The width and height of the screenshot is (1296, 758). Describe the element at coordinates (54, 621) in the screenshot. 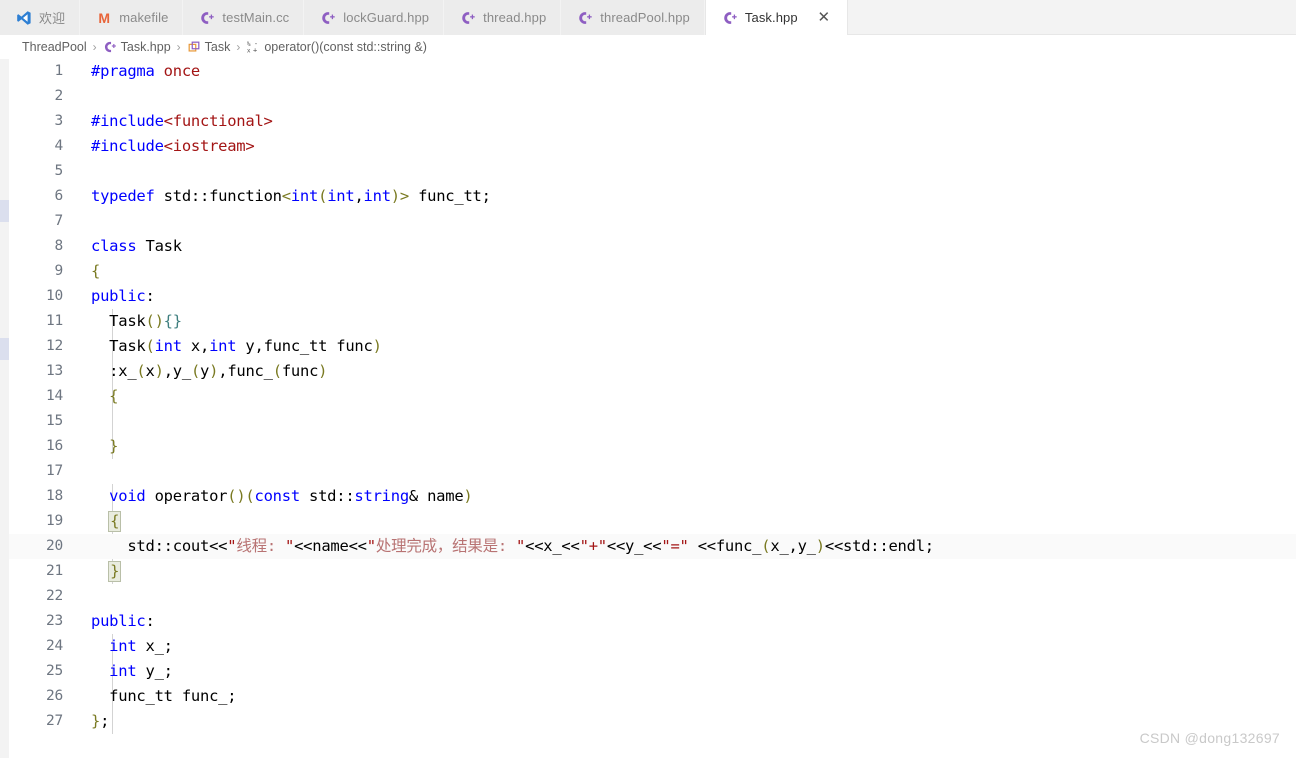

I see `line-number: 23` at that location.